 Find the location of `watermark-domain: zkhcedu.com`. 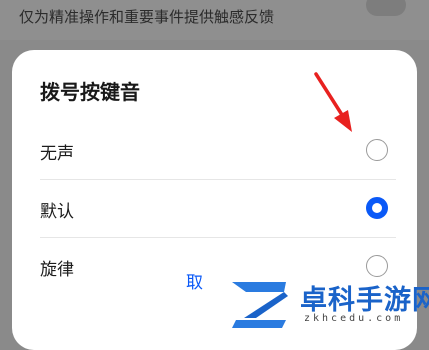

watermark-domain: zkhcedu.com is located at coordinates (354, 318).